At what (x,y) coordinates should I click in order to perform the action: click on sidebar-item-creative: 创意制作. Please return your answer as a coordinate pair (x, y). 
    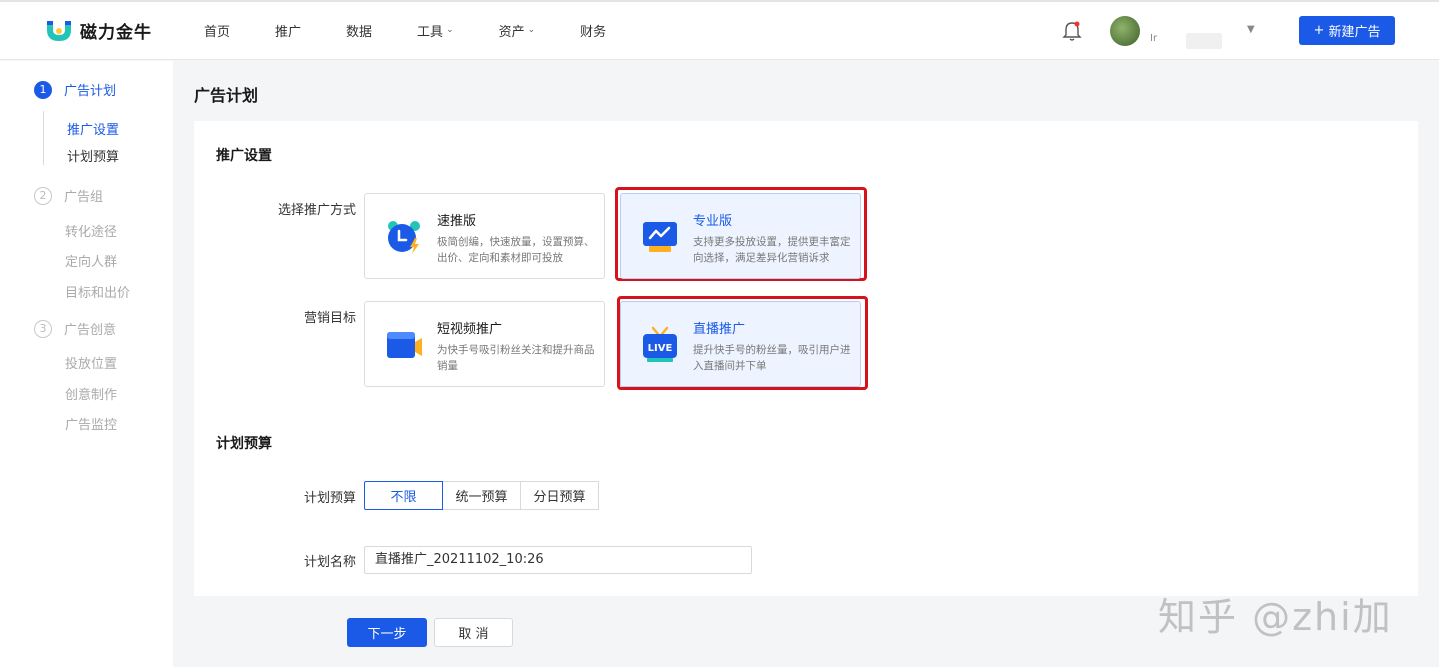
    Looking at the image, I should click on (91, 393).